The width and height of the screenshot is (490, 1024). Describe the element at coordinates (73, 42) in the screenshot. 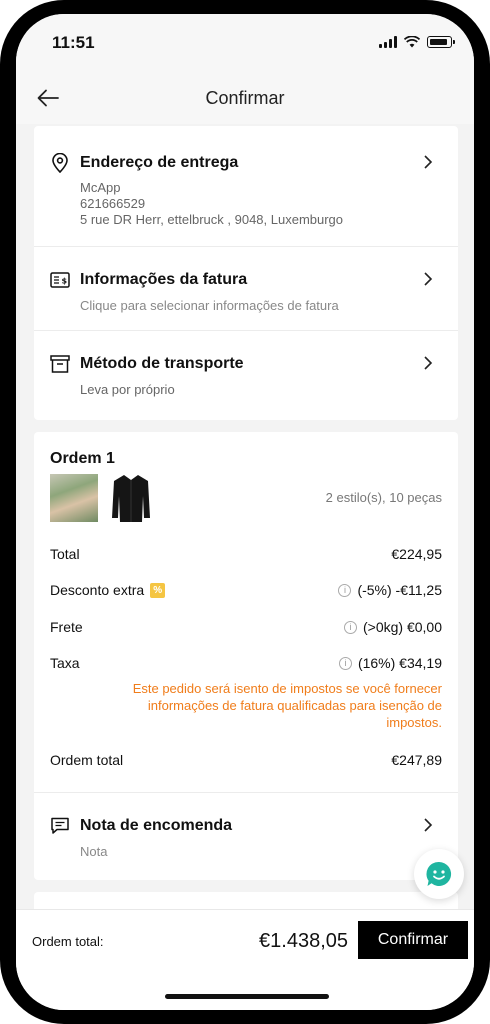

I see `status-time: 11:51` at that location.